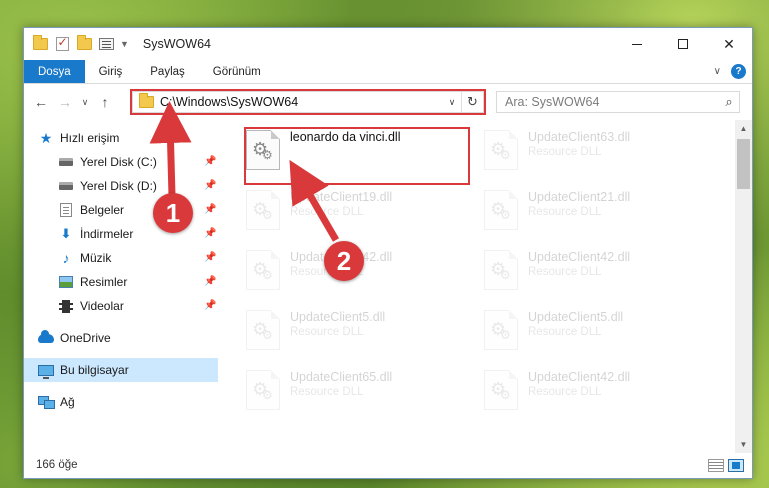 Image resolution: width=769 pixels, height=488 pixels. I want to click on help-icon: ?, so click(738, 71).